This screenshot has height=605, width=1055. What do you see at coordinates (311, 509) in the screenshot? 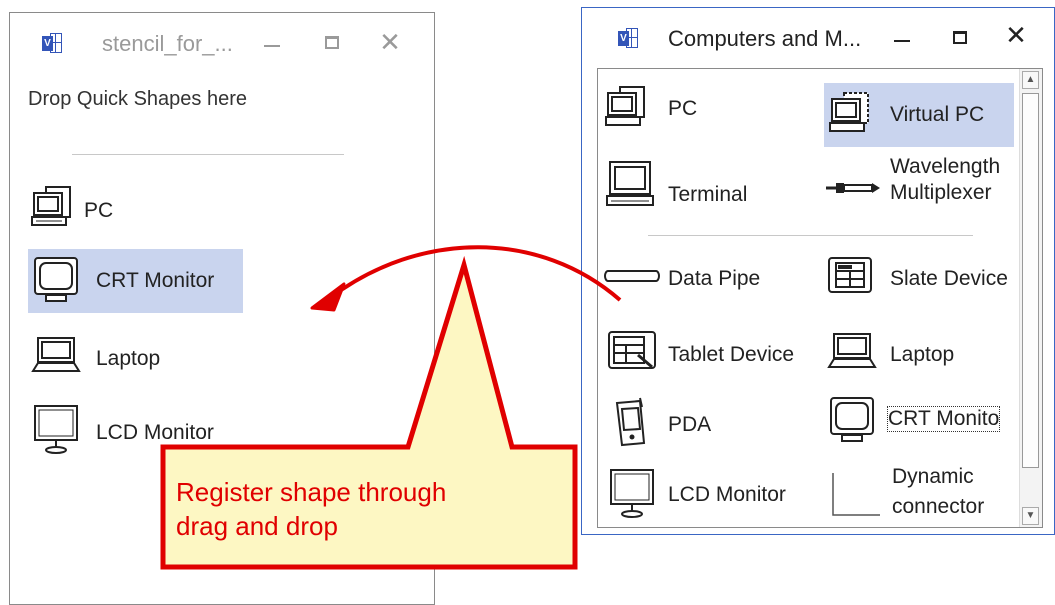
I see `callout-text: Register shape through drag and drop` at bounding box center [311, 509].